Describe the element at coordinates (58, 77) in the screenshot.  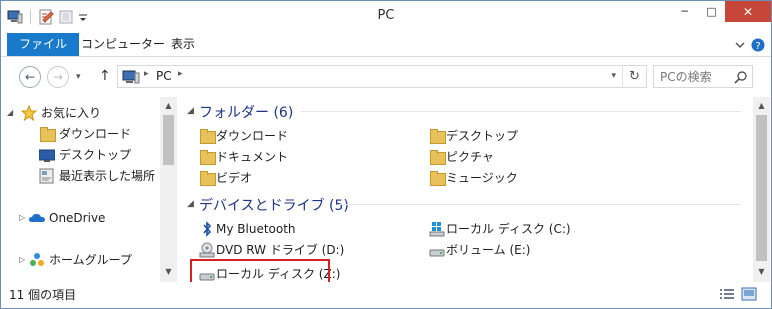
I see `forward-button: →` at that location.